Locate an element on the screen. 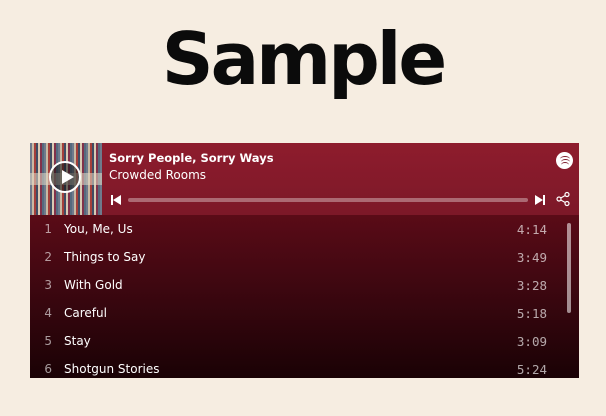 This screenshot has width=606, height=416. track-duration: 3:09 is located at coordinates (531, 341).